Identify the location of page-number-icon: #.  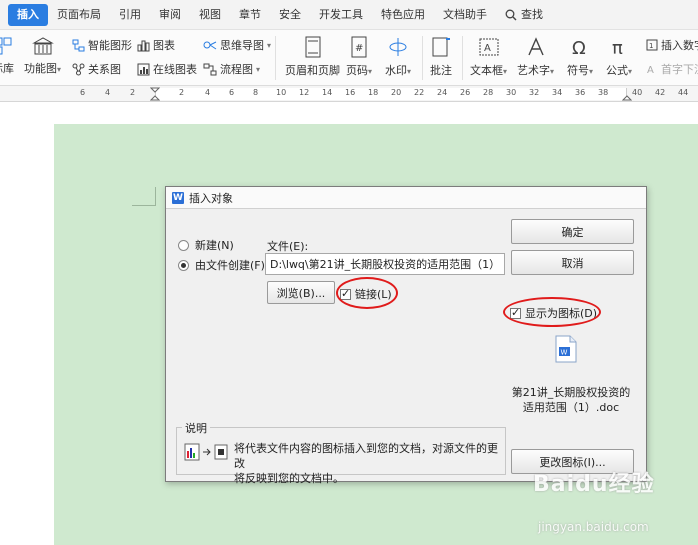
(359, 47).